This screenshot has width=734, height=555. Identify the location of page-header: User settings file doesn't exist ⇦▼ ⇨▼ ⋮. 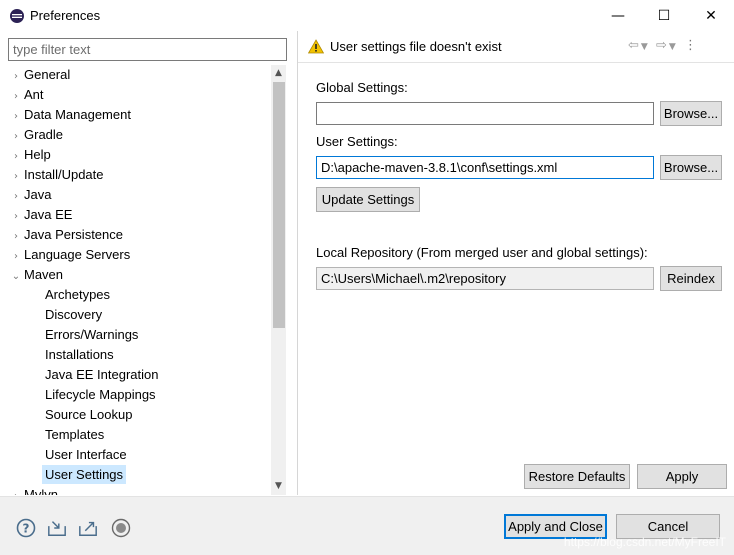
(516, 46).